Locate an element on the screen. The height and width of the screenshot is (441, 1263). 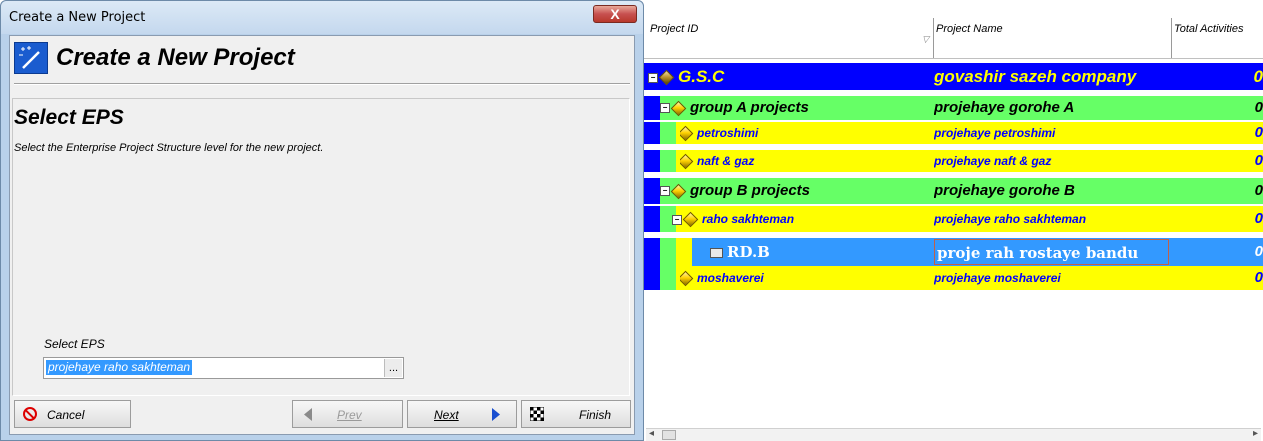
project-id-text: group A projects is located at coordinates (749, 107).